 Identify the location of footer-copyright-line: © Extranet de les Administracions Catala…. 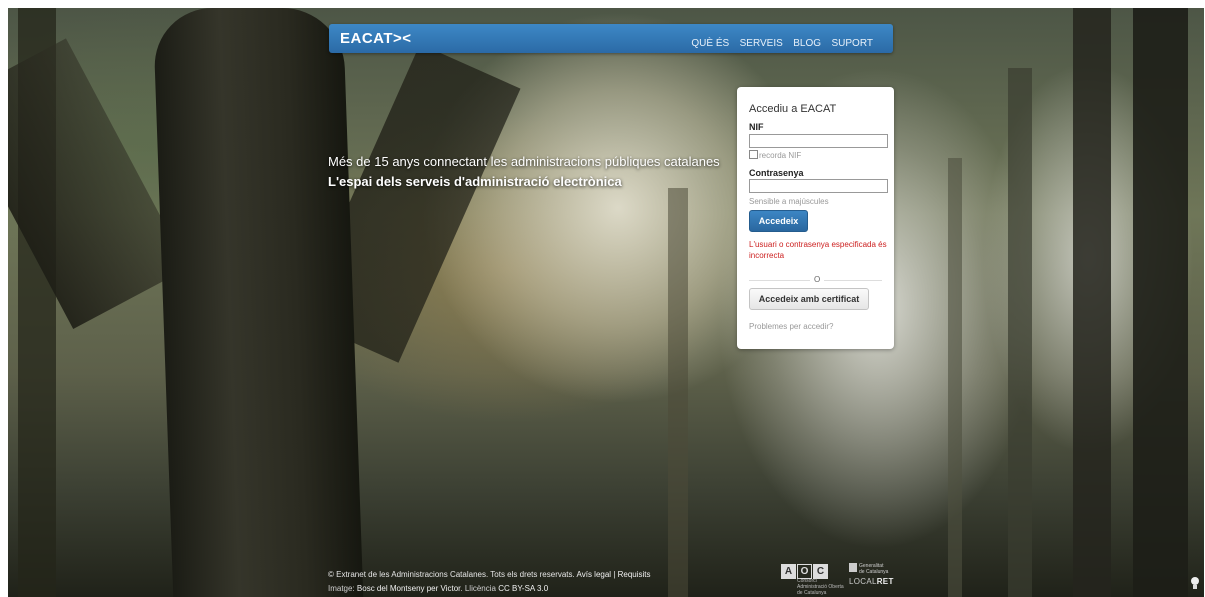
(489, 574).